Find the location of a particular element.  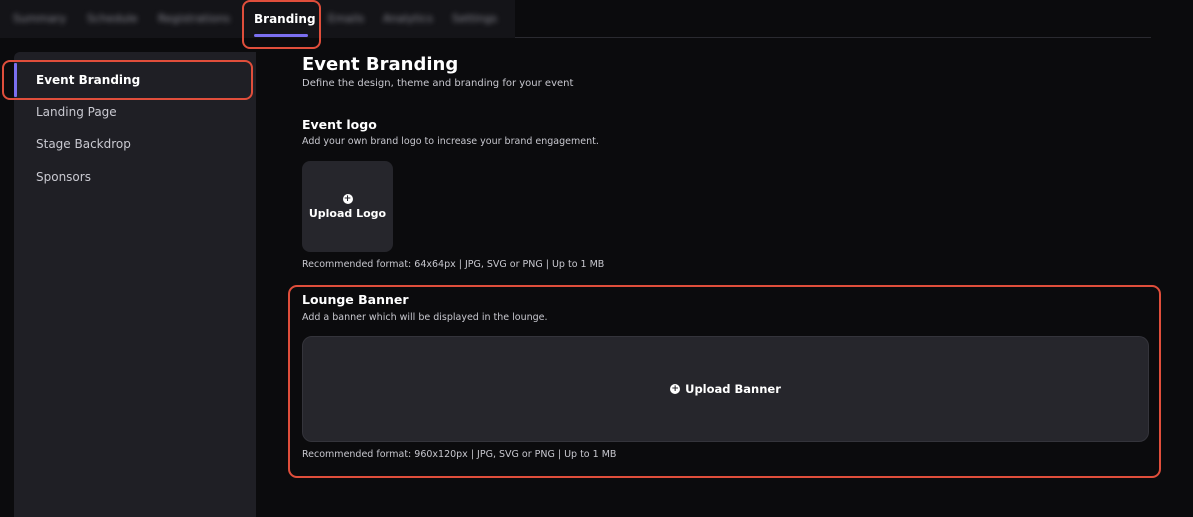

tab-summary: Summary is located at coordinates (39, 18).